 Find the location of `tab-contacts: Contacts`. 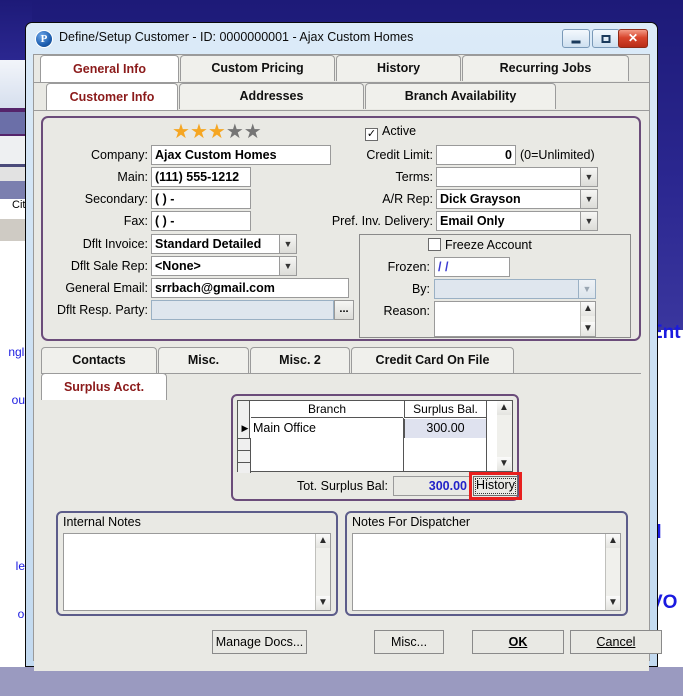

tab-contacts: Contacts is located at coordinates (99, 360).